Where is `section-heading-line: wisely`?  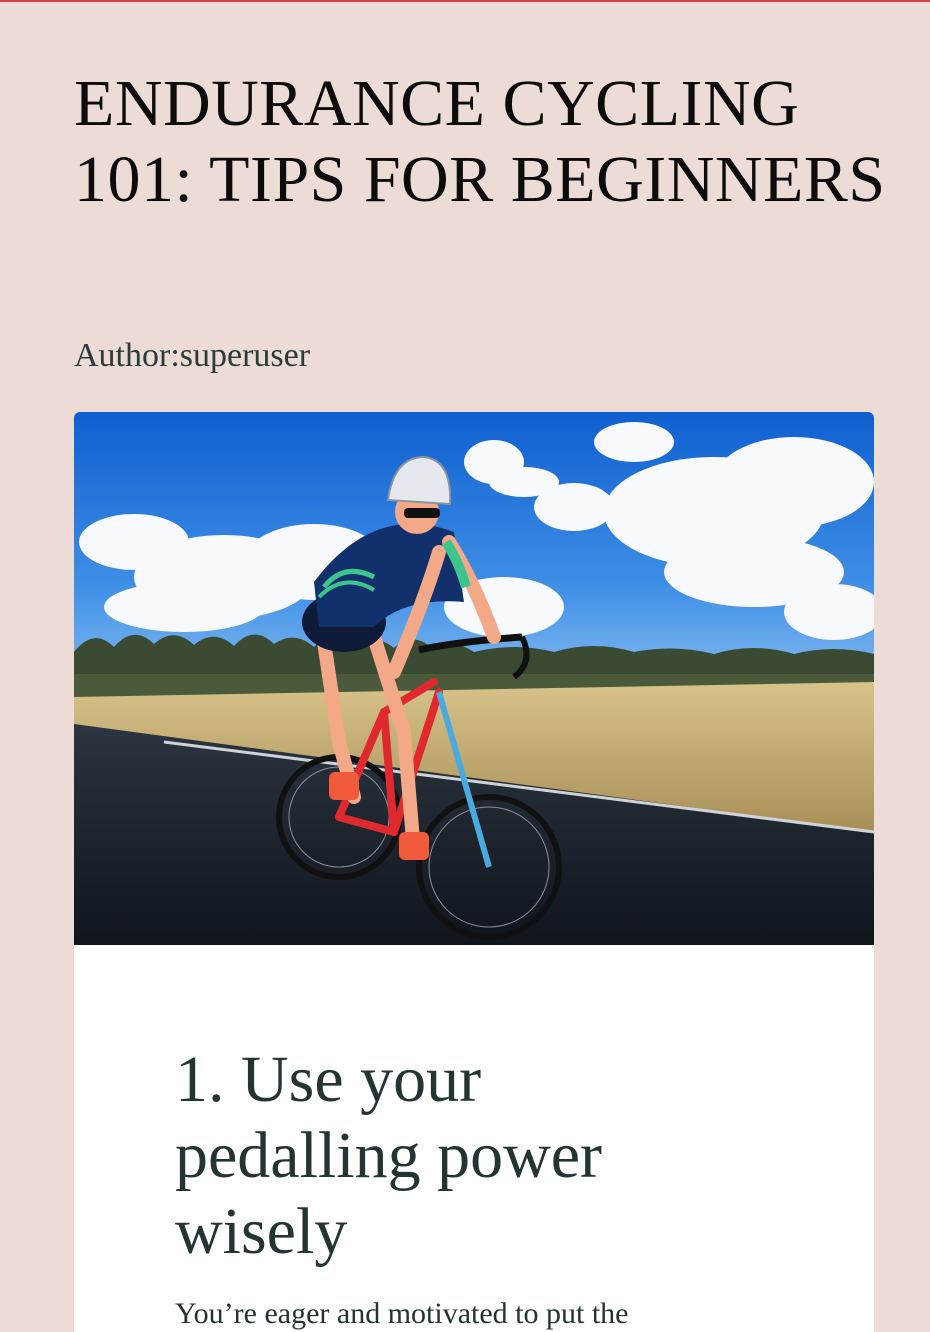
section-heading-line: wisely is located at coordinates (261, 1231).